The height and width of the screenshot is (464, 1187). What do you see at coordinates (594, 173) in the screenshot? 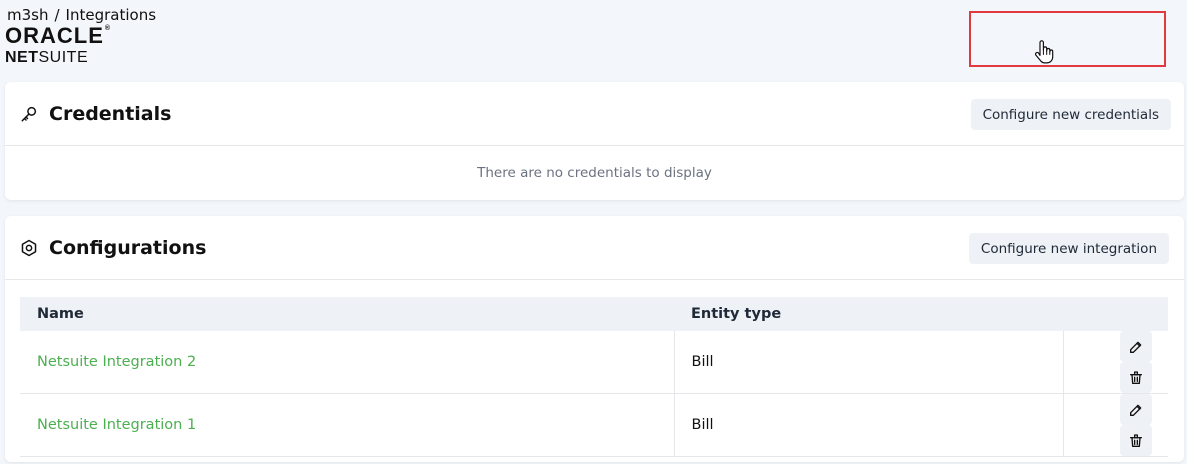
I see `credentials-empty-state: There are no credentials to display` at bounding box center [594, 173].